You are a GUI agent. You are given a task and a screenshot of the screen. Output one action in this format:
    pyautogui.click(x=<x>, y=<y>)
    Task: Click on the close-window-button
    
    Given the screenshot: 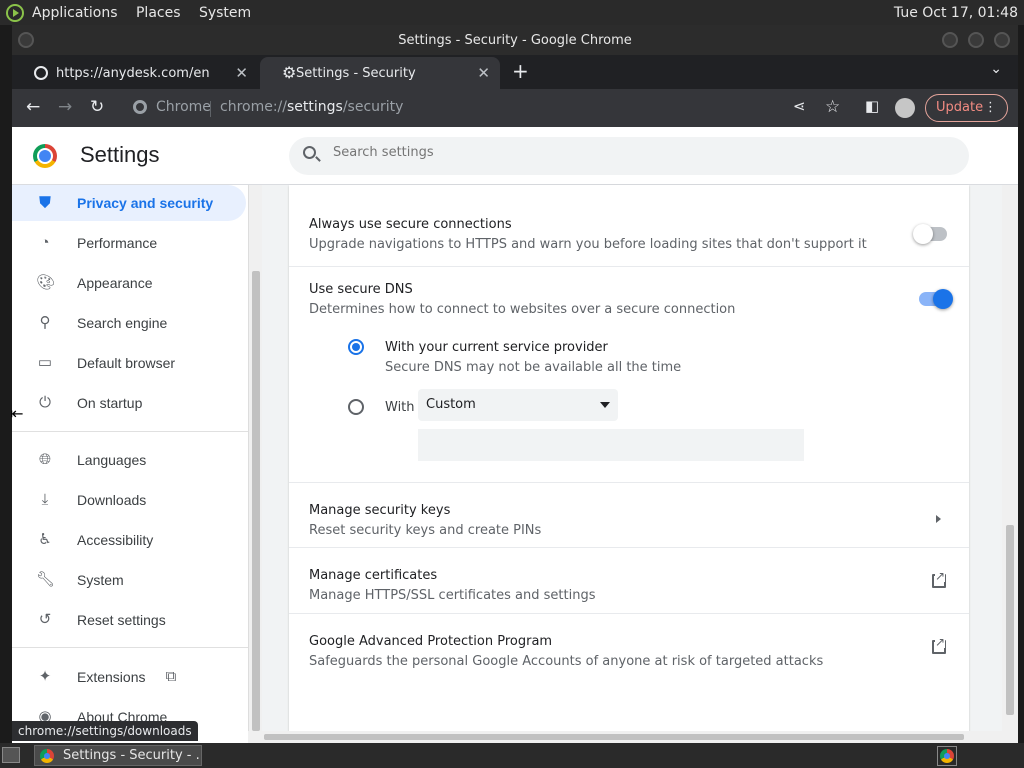 What is the action you would take?
    pyautogui.click(x=1002, y=40)
    